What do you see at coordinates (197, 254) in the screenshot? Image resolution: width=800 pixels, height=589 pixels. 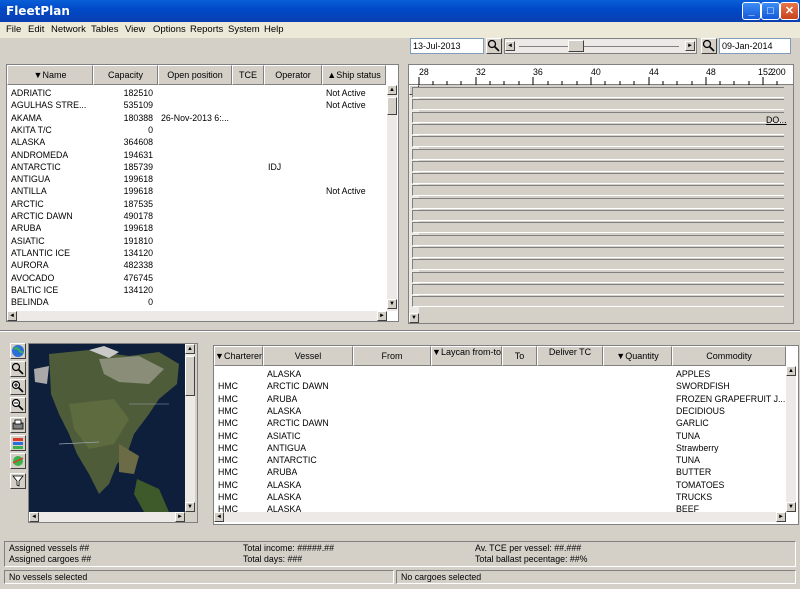 I see `ship-row: ATLANTIC ICE 134120` at bounding box center [197, 254].